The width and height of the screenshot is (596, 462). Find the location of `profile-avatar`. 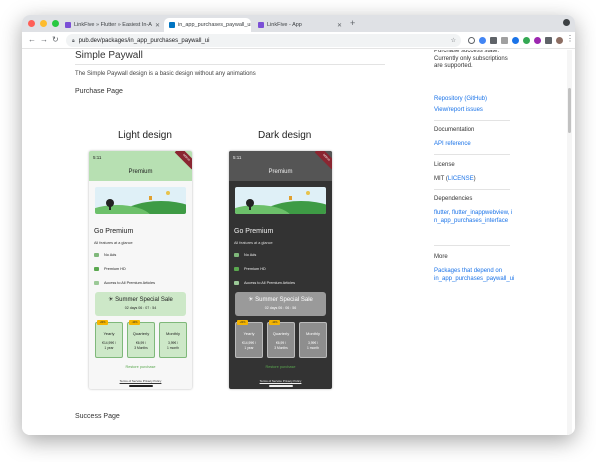

profile-avatar is located at coordinates (559, 40).